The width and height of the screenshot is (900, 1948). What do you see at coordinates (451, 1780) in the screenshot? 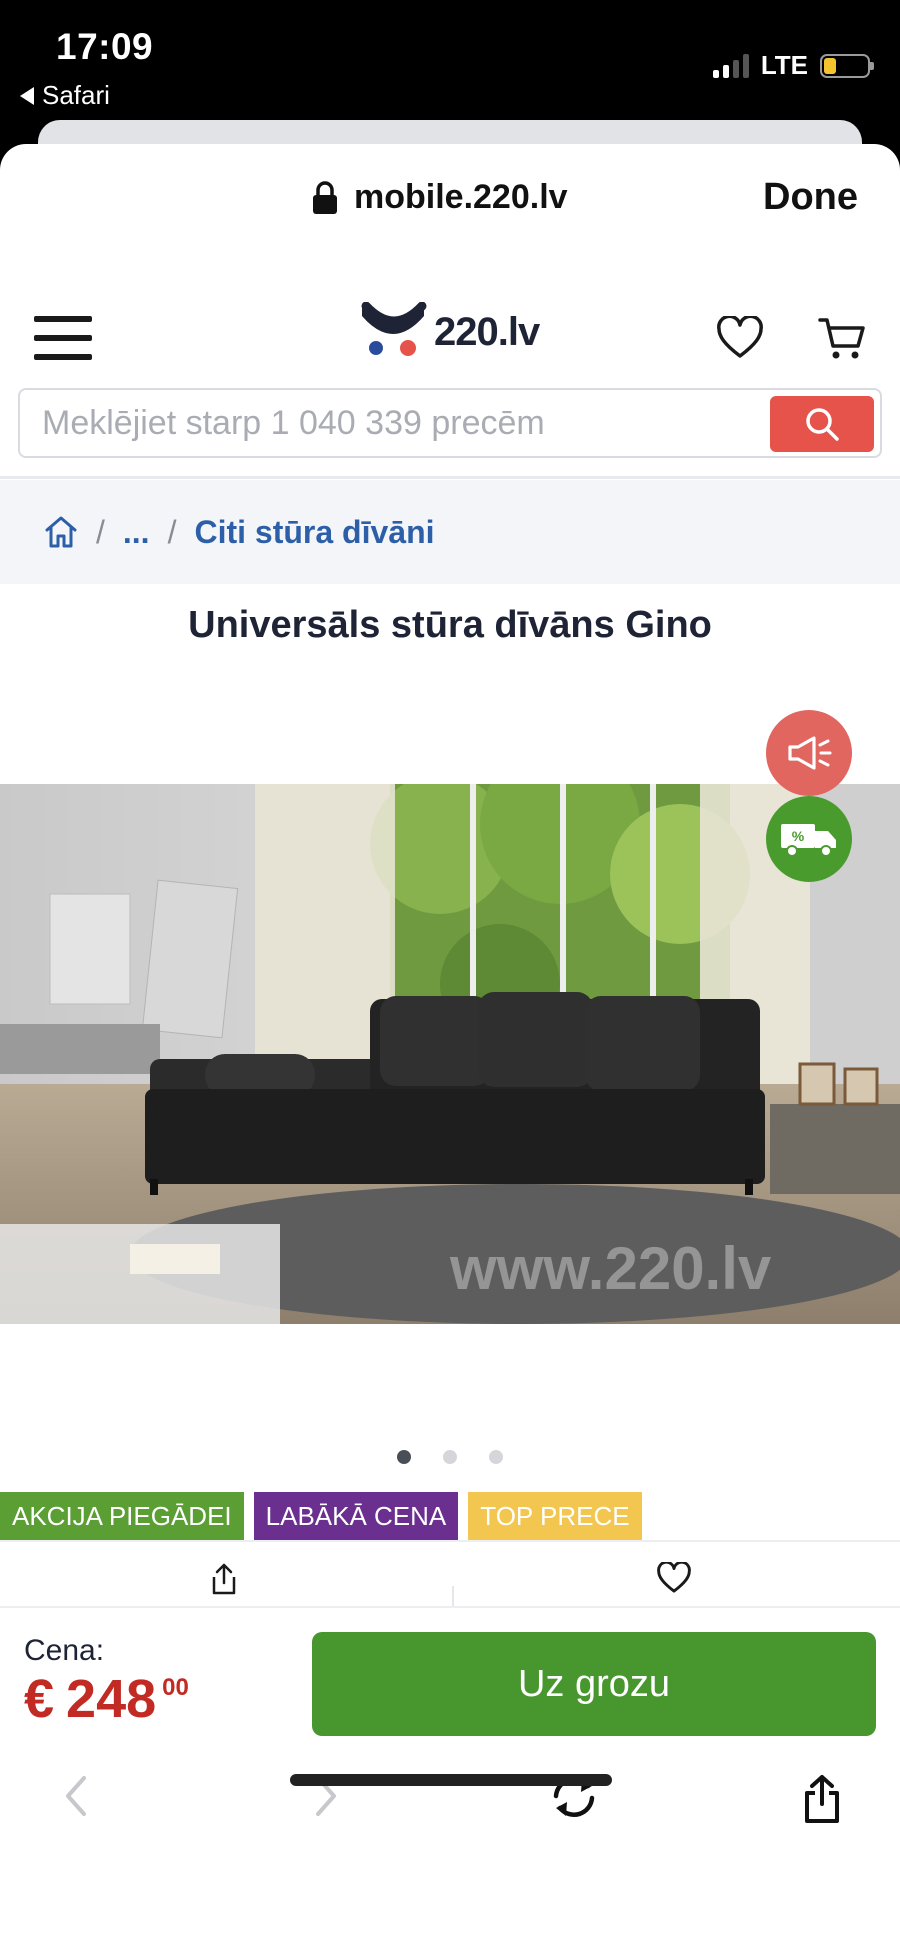
I see `home-indicator` at bounding box center [451, 1780].